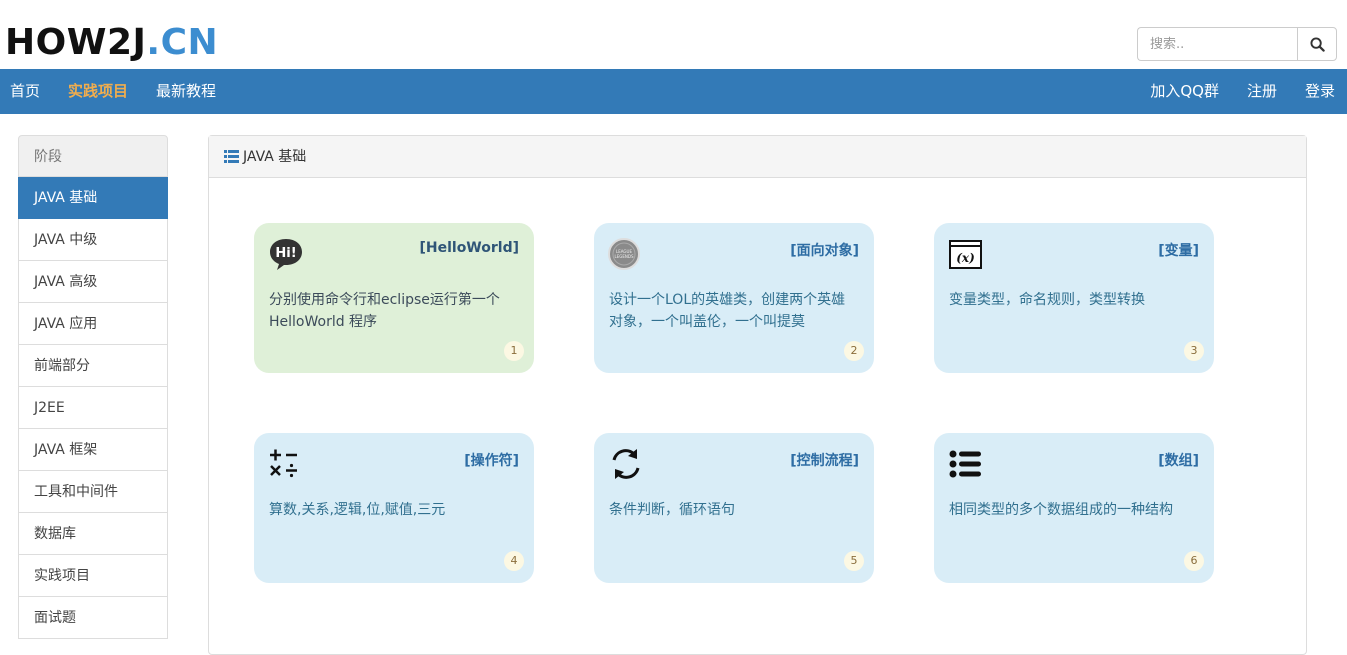 The image size is (1347, 655). What do you see at coordinates (93, 324) in the screenshot?
I see `sidebar-item-java-application: JAVA 应用` at bounding box center [93, 324].